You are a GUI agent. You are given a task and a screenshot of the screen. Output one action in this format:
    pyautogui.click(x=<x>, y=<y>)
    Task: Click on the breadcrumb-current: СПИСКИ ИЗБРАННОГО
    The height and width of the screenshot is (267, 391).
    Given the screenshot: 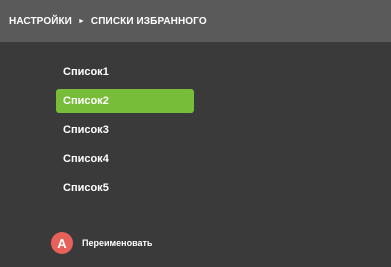 What is the action you would take?
    pyautogui.click(x=148, y=21)
    